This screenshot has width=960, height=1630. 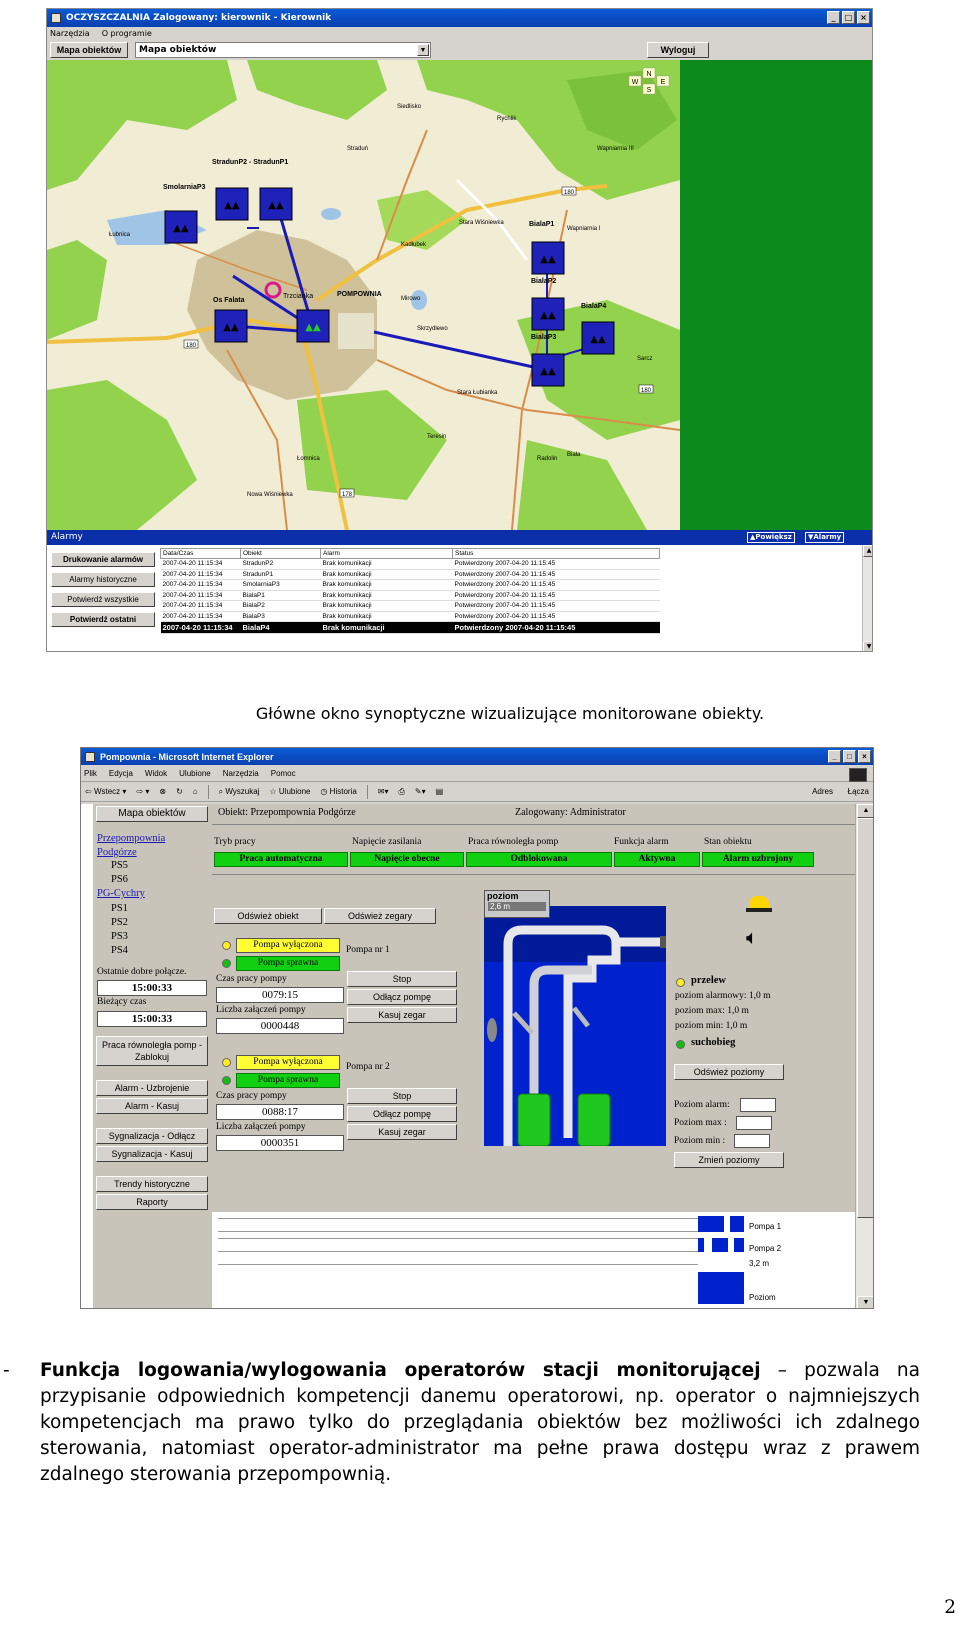 What do you see at coordinates (338, 791) in the screenshot?
I see `history-button: ◷ Historia` at bounding box center [338, 791].